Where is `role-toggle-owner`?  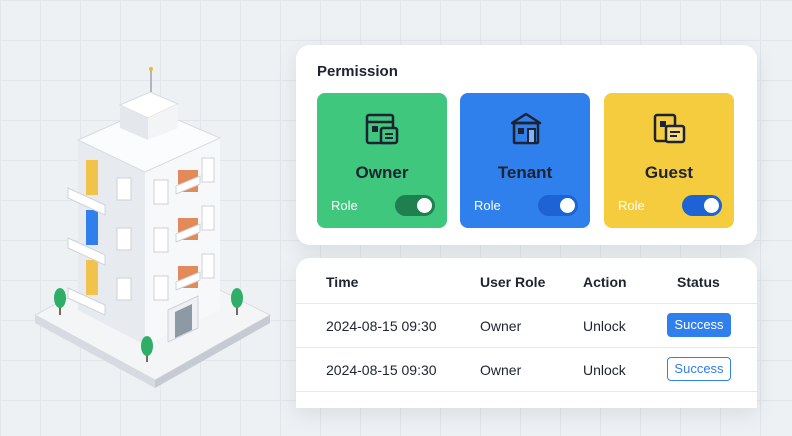 role-toggle-owner is located at coordinates (415, 205).